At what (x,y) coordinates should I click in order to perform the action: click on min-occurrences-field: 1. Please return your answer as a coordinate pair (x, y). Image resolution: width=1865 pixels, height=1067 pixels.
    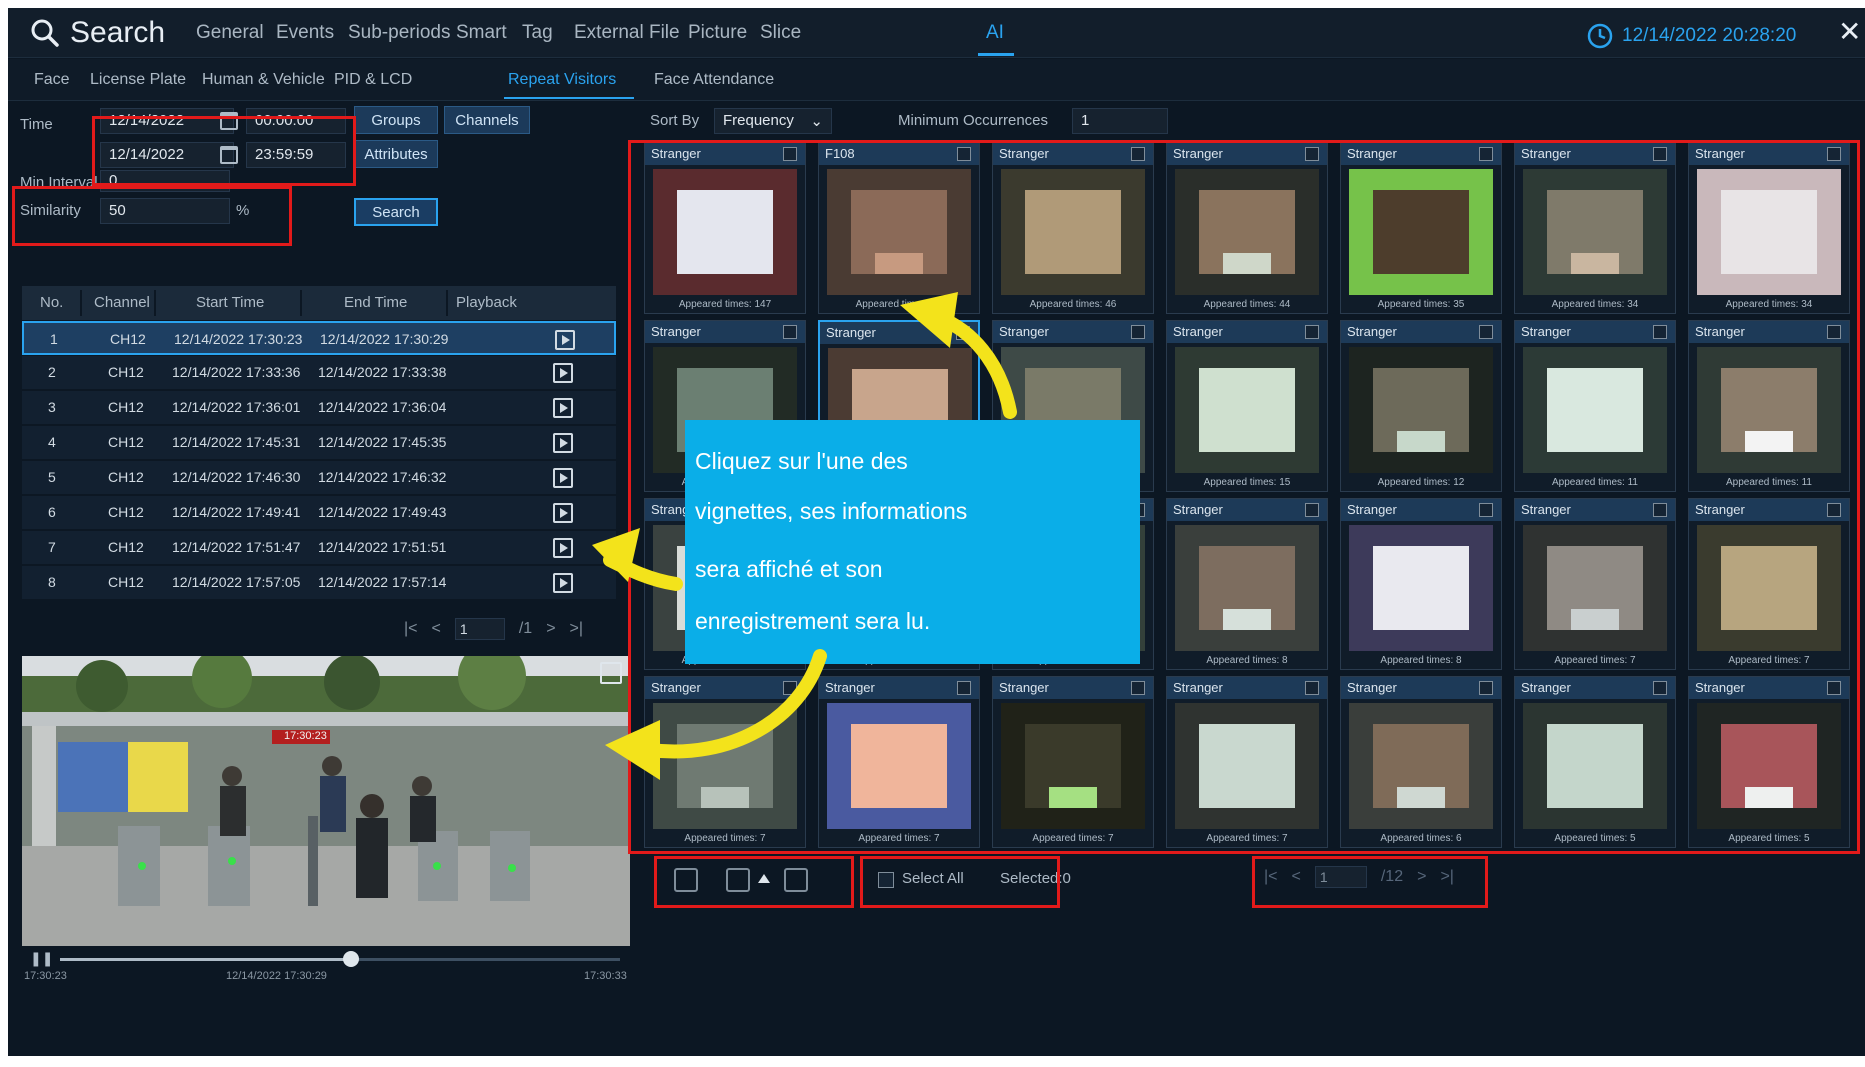
    Looking at the image, I should click on (1120, 121).